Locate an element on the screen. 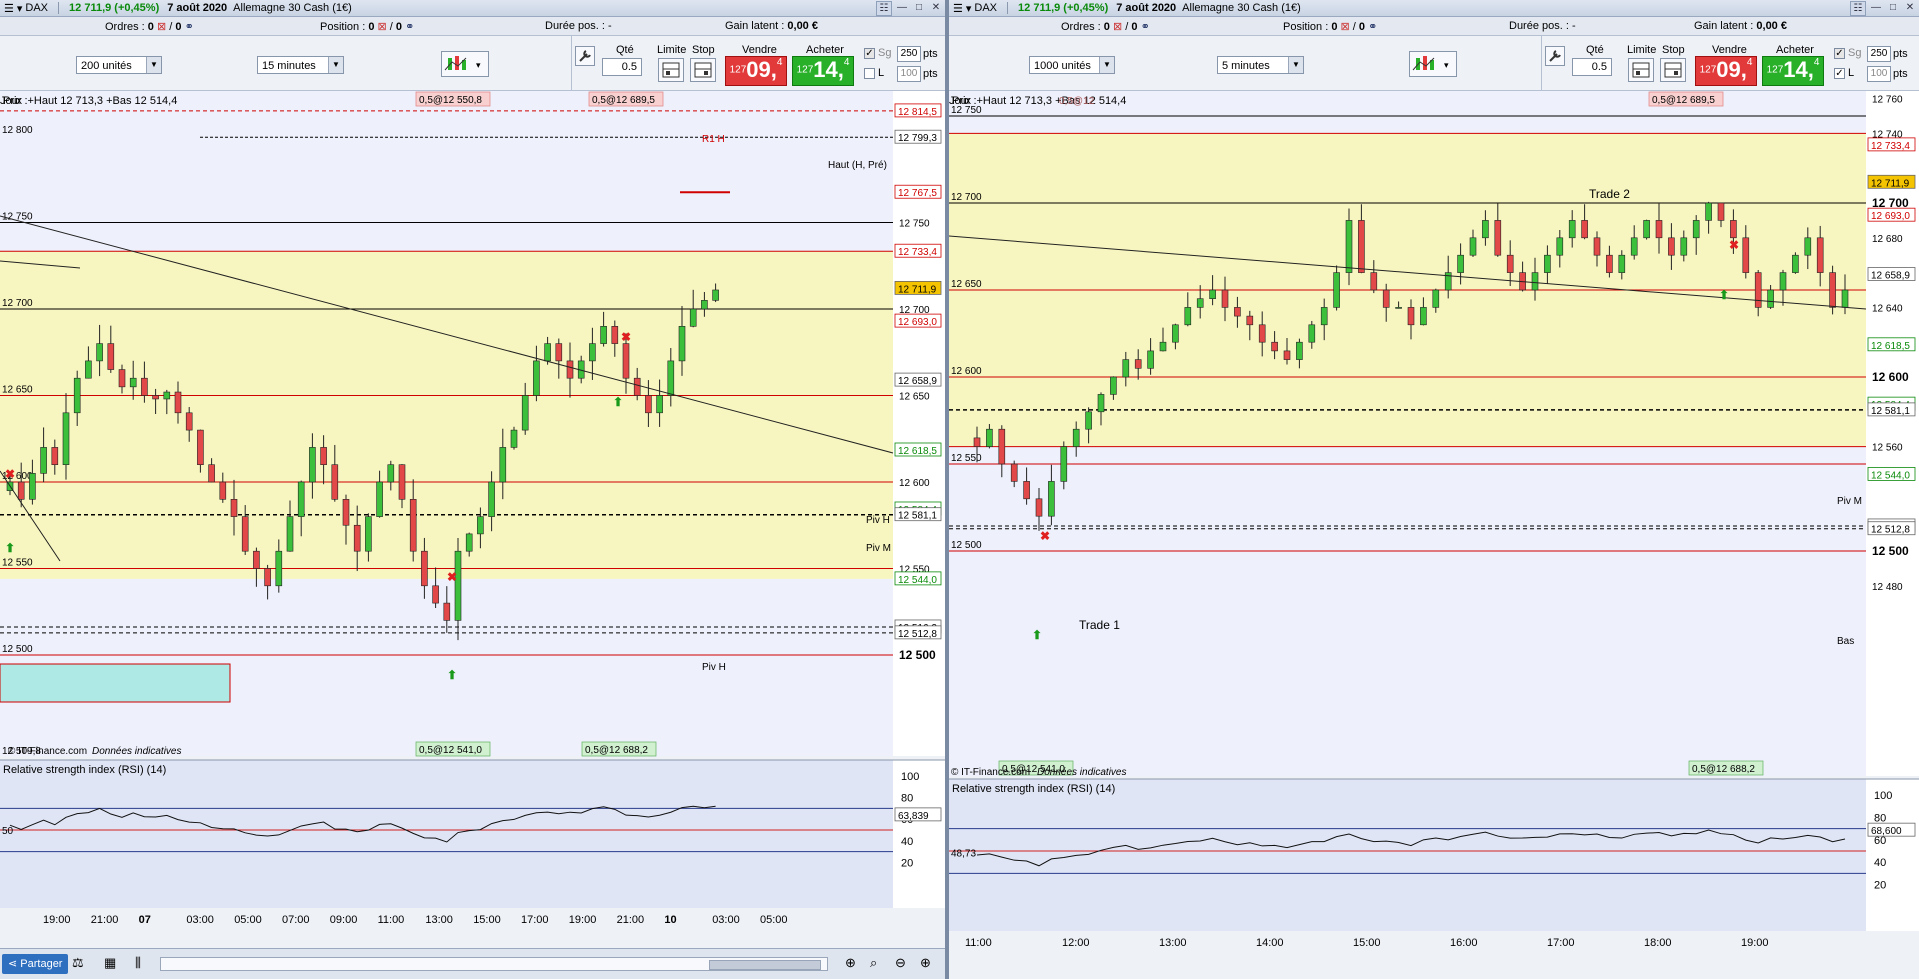 Image resolution: width=1919 pixels, height=979 pixels. crosshair-icon: ⊕ is located at coordinates (850, 963).